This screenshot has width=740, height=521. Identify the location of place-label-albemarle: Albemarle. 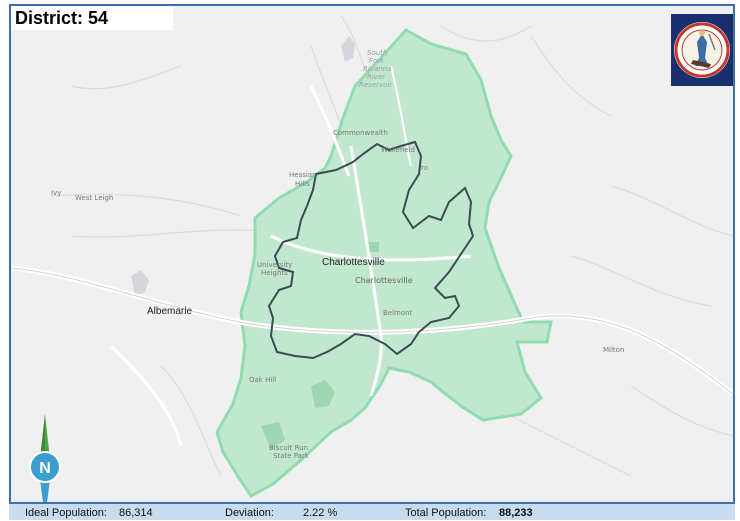
(170, 311).